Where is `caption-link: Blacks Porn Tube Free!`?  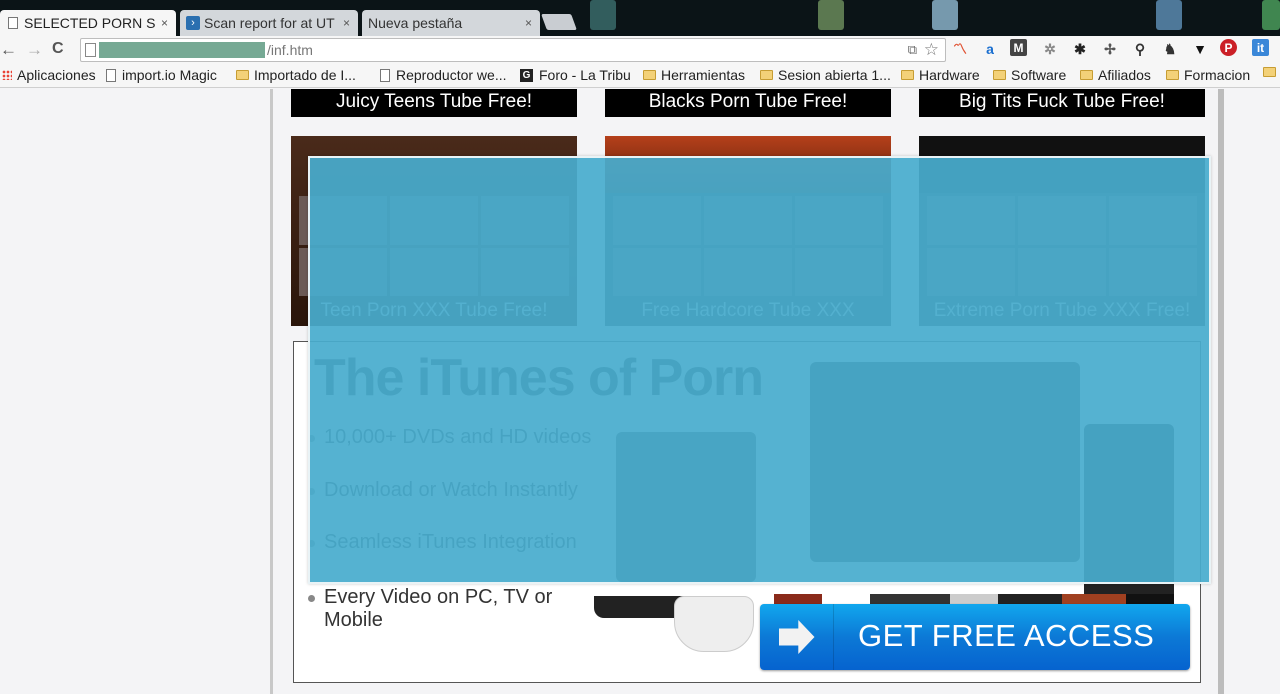 caption-link: Blacks Porn Tube Free! is located at coordinates (748, 103).